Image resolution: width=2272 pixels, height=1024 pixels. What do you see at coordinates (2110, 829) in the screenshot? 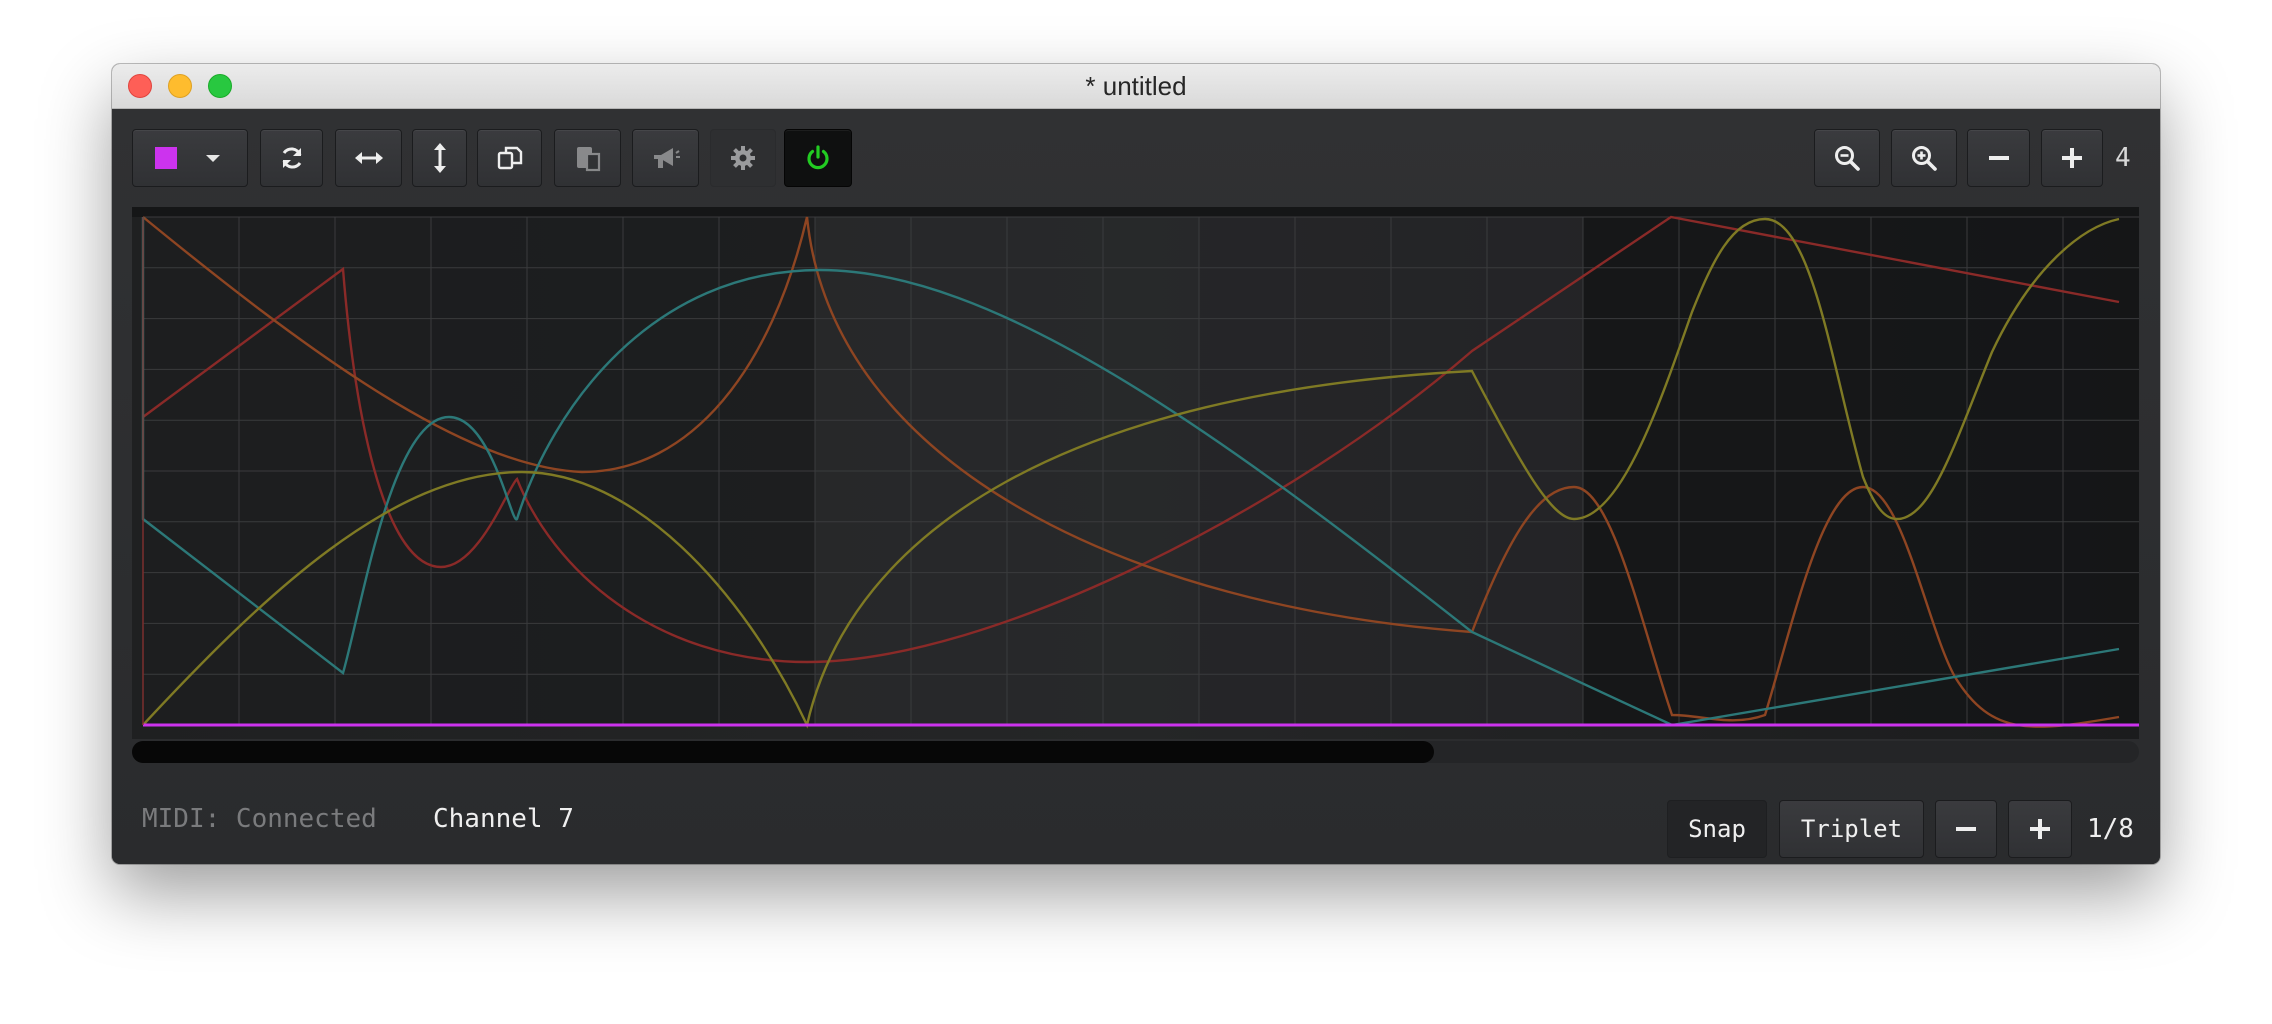
I see `grid-division: 1/8` at bounding box center [2110, 829].